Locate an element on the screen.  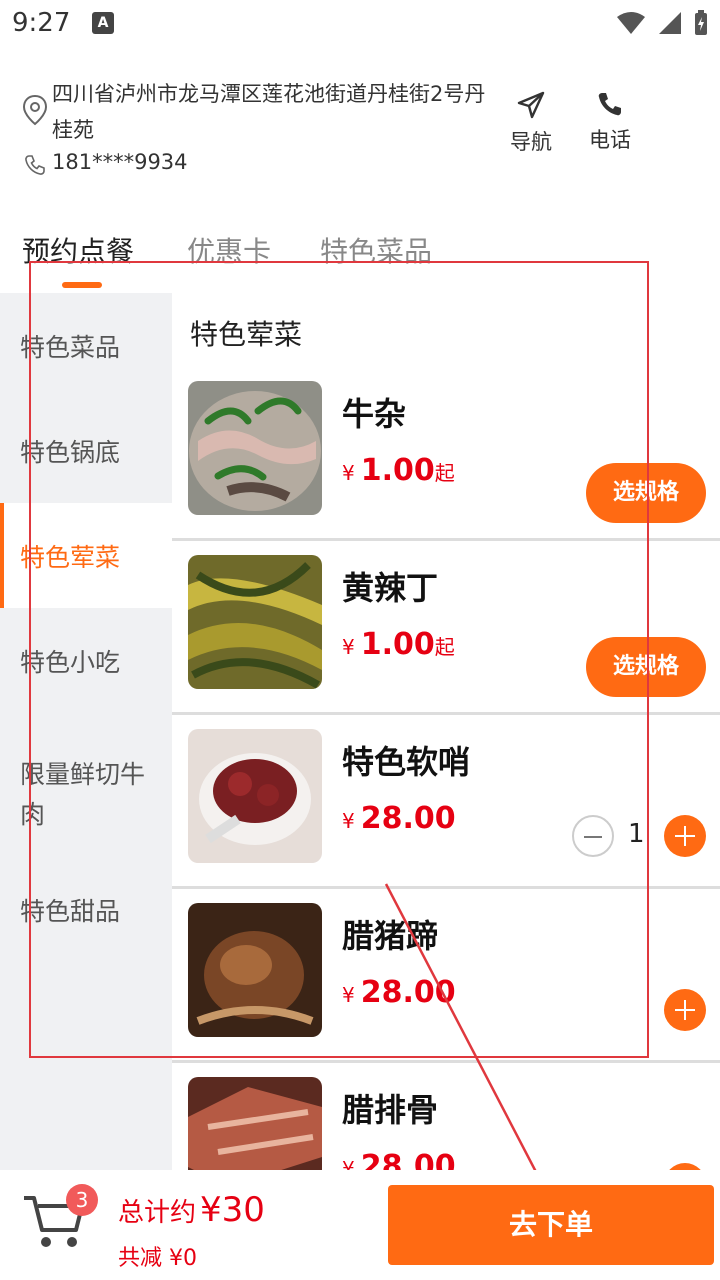
list-item: 黄辣丁 ¥1.00起 选规格 is located at coordinates (446, 628).